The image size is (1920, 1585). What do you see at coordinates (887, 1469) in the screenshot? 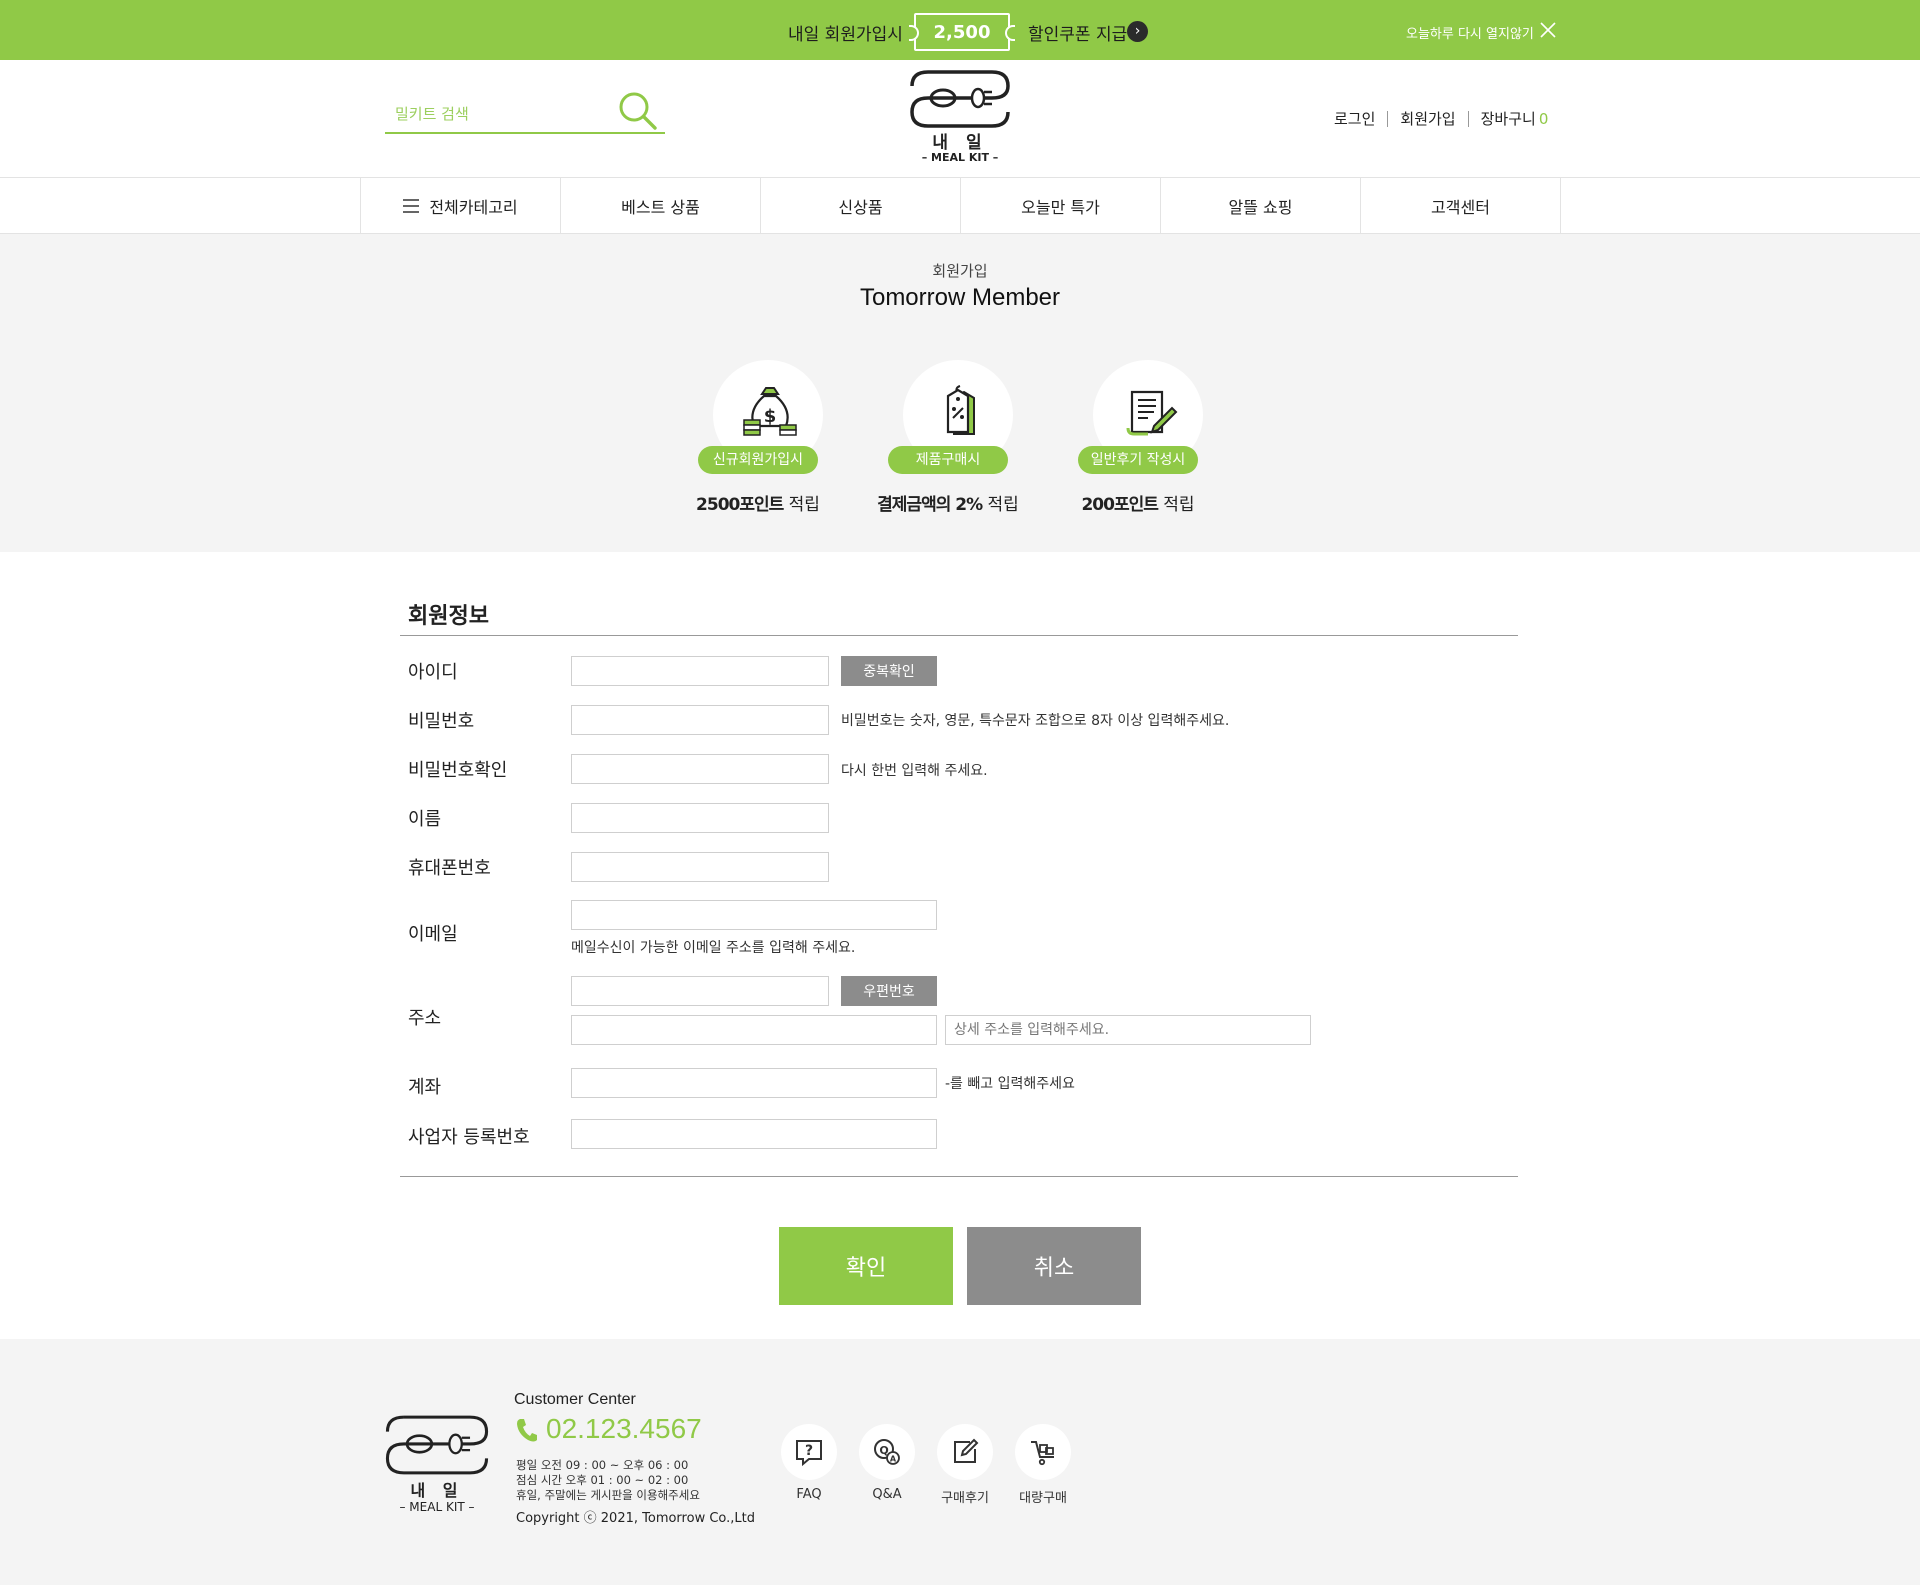
I see `footer-link-qna: Q A Q&A` at bounding box center [887, 1469].